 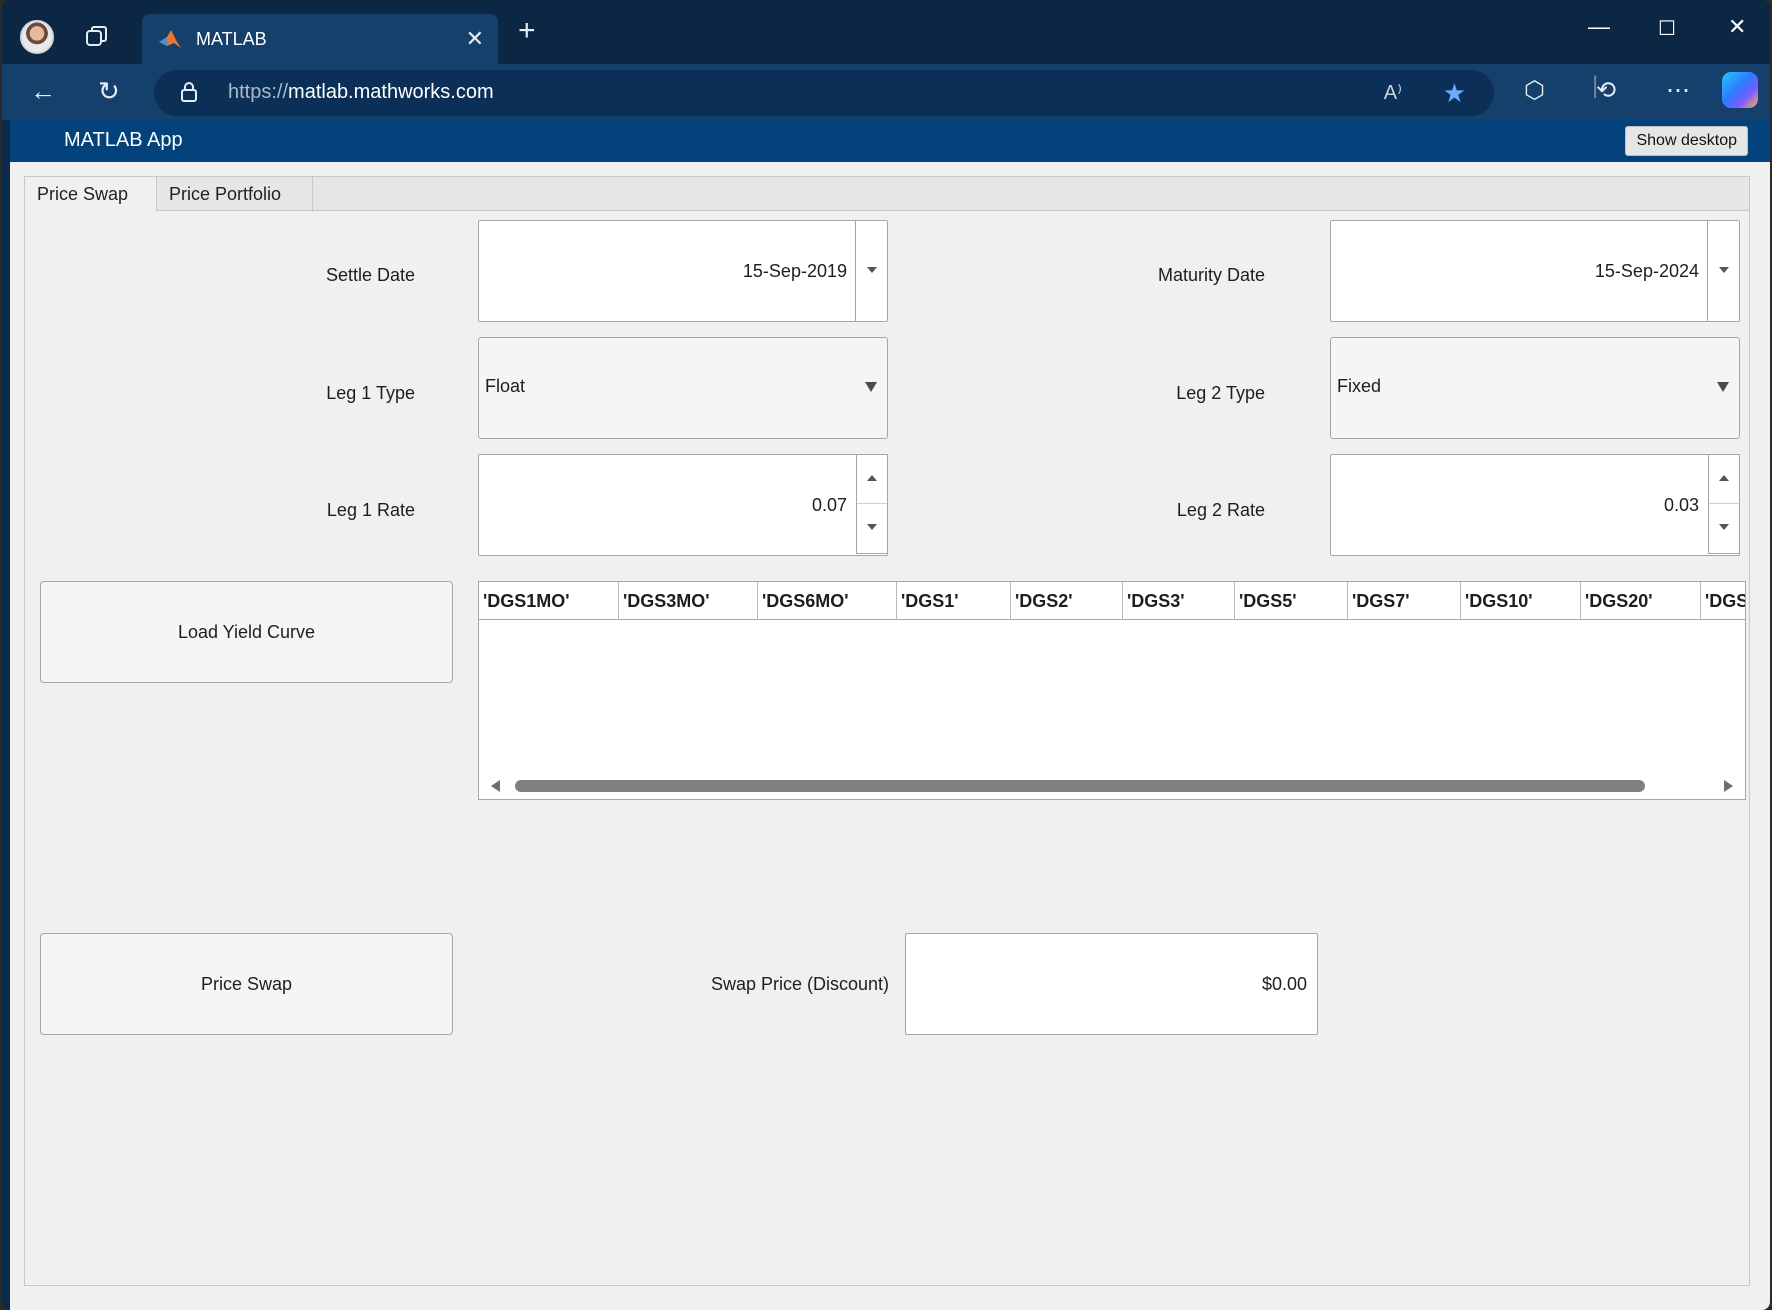 I want to click on matlab-logo, so click(x=170, y=39).